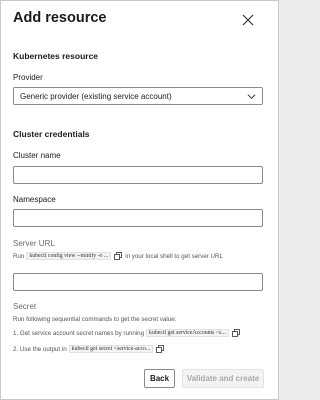  What do you see at coordinates (28, 77) in the screenshot?
I see `provider-label: Provider` at bounding box center [28, 77].